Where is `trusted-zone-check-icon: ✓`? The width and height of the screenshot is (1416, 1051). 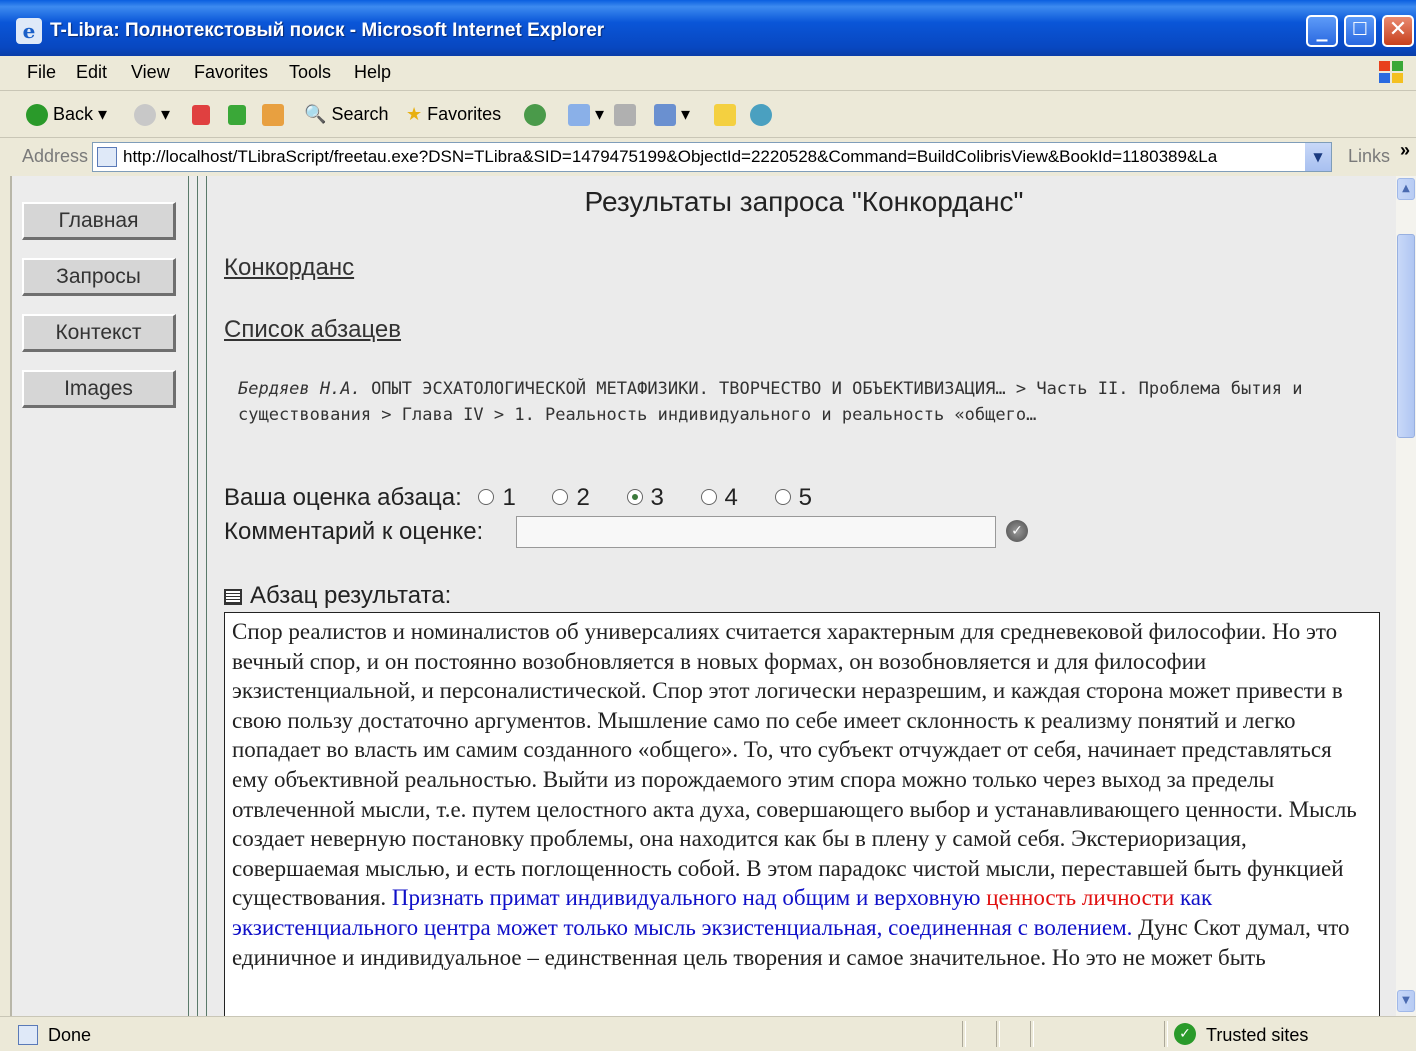 trusted-zone-check-icon: ✓ is located at coordinates (1185, 1034).